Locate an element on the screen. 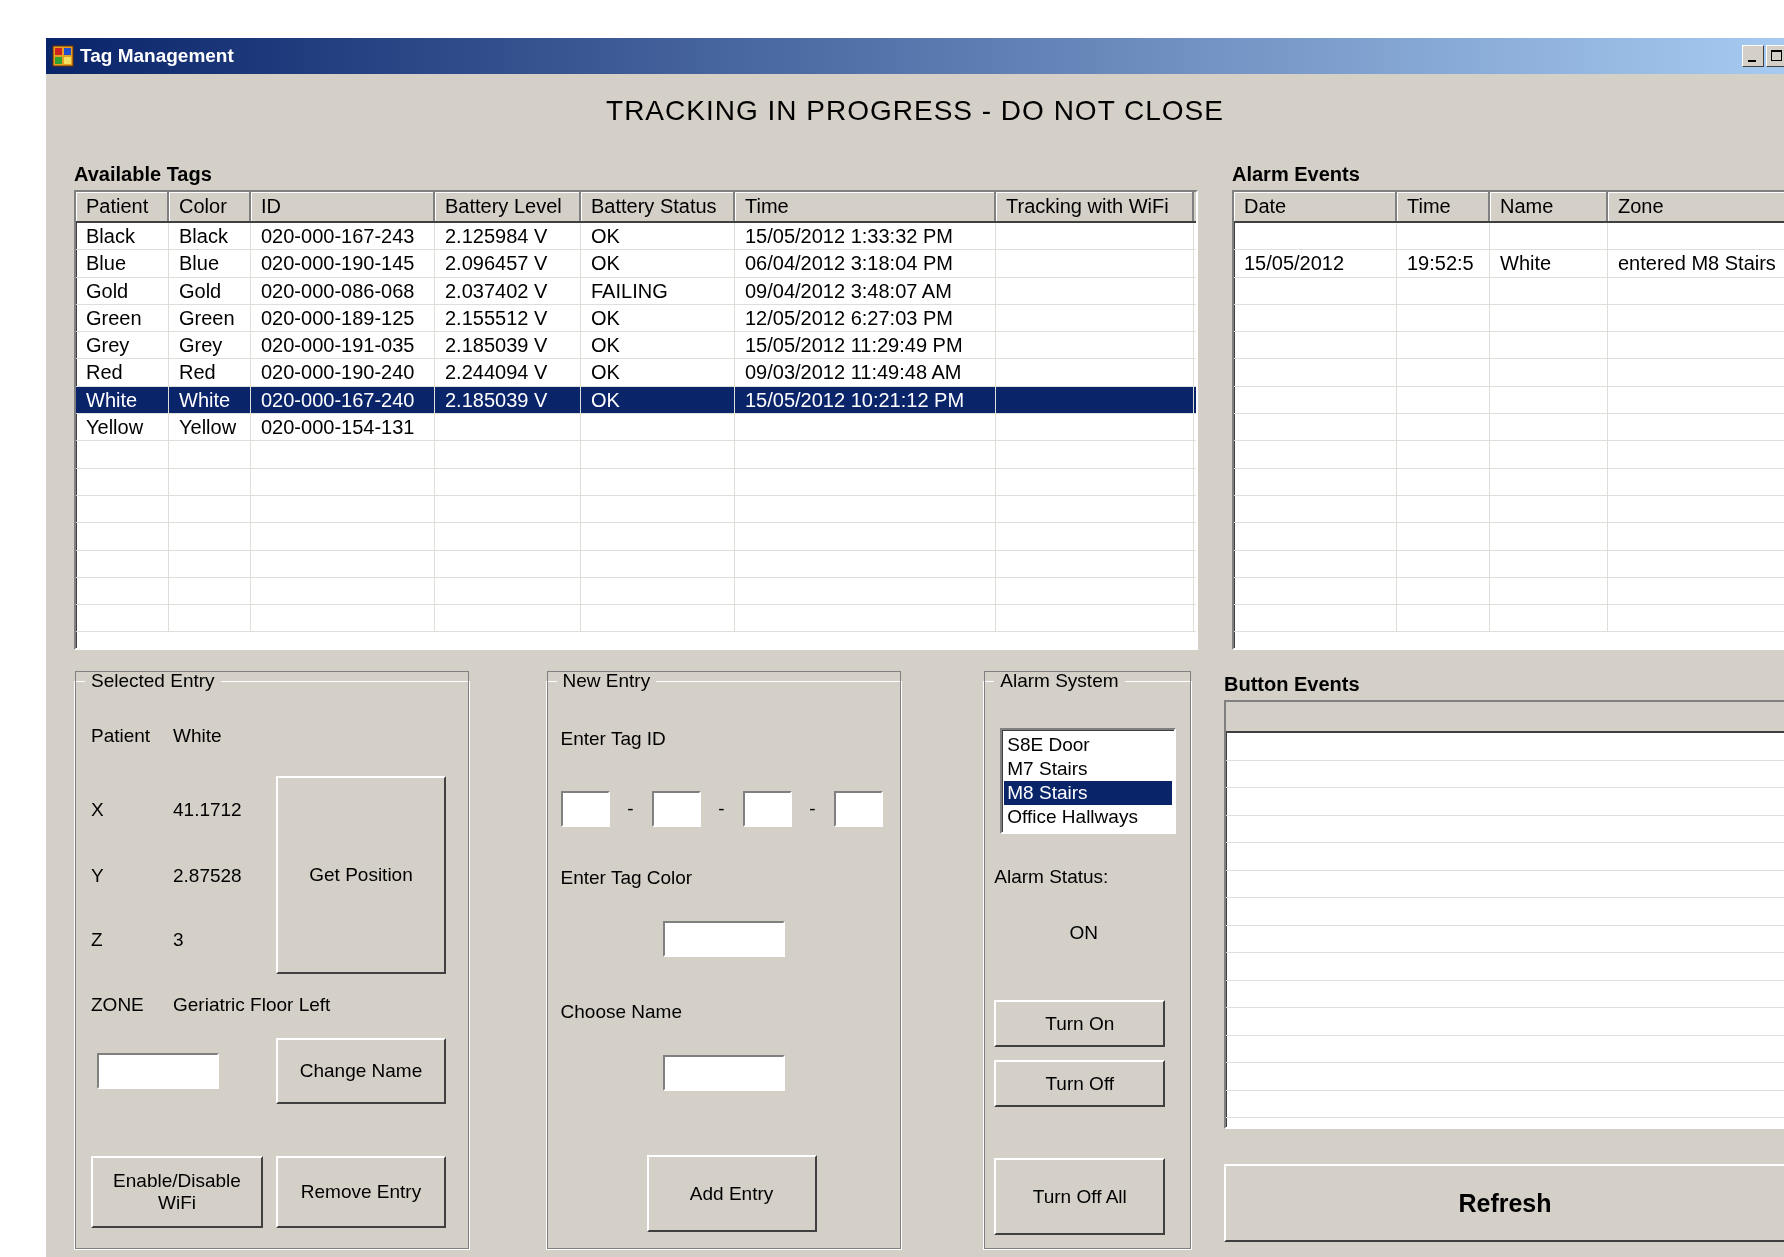  turn-off-button: Turn Off is located at coordinates (1080, 1083).